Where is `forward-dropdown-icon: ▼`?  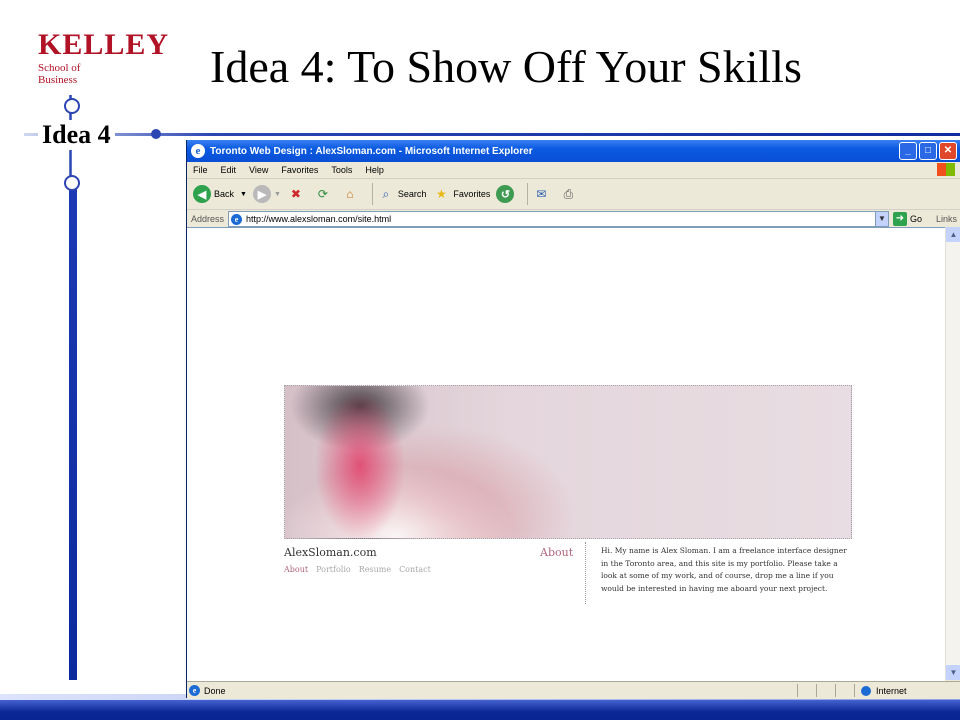 forward-dropdown-icon: ▼ is located at coordinates (277, 194).